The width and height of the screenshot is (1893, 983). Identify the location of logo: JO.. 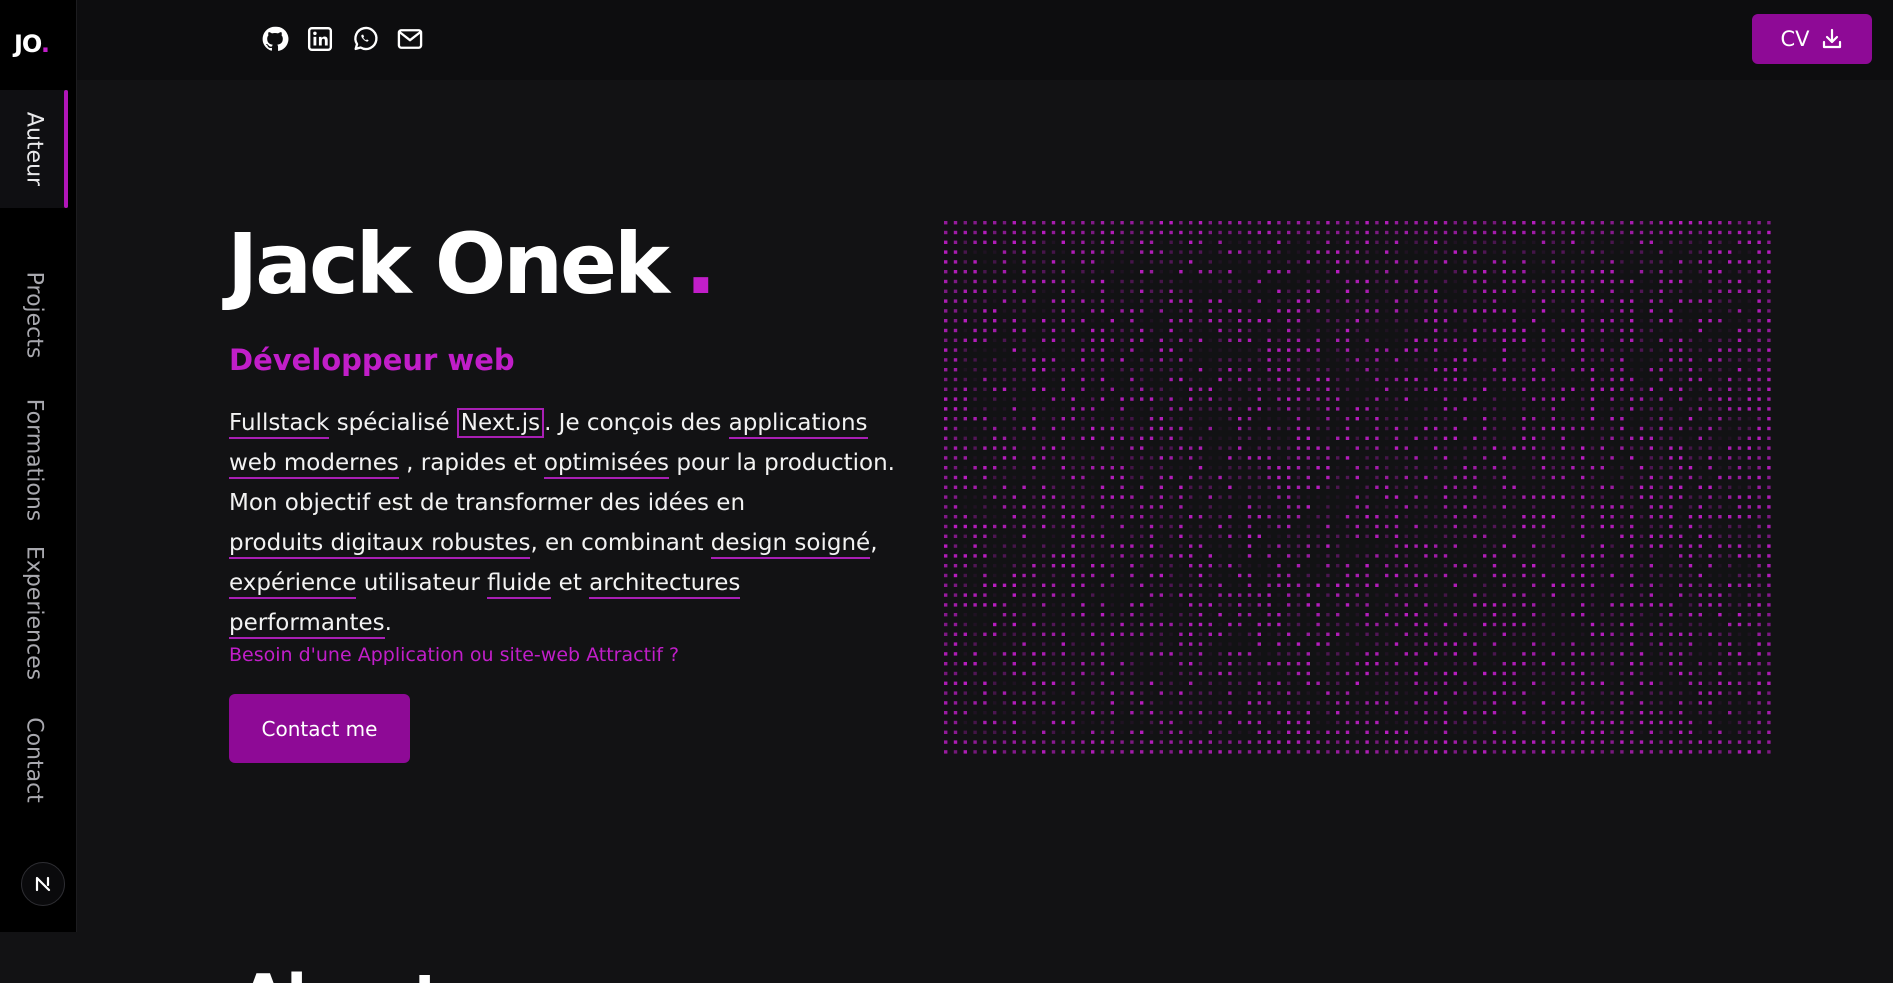
(32, 44).